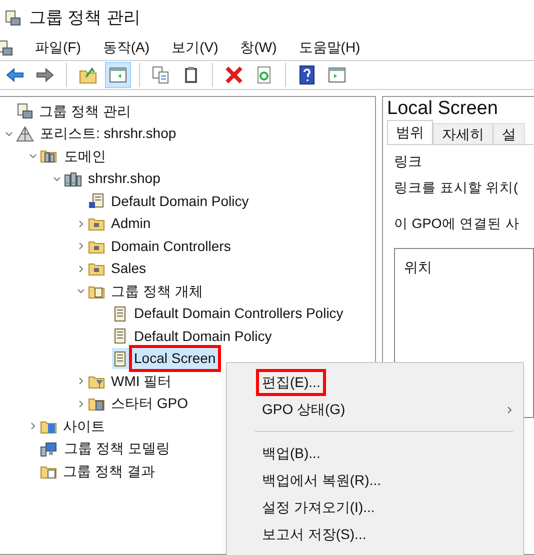 The width and height of the screenshot is (534, 555). Describe the element at coordinates (128, 269) in the screenshot. I see `tree-item: Sales` at that location.